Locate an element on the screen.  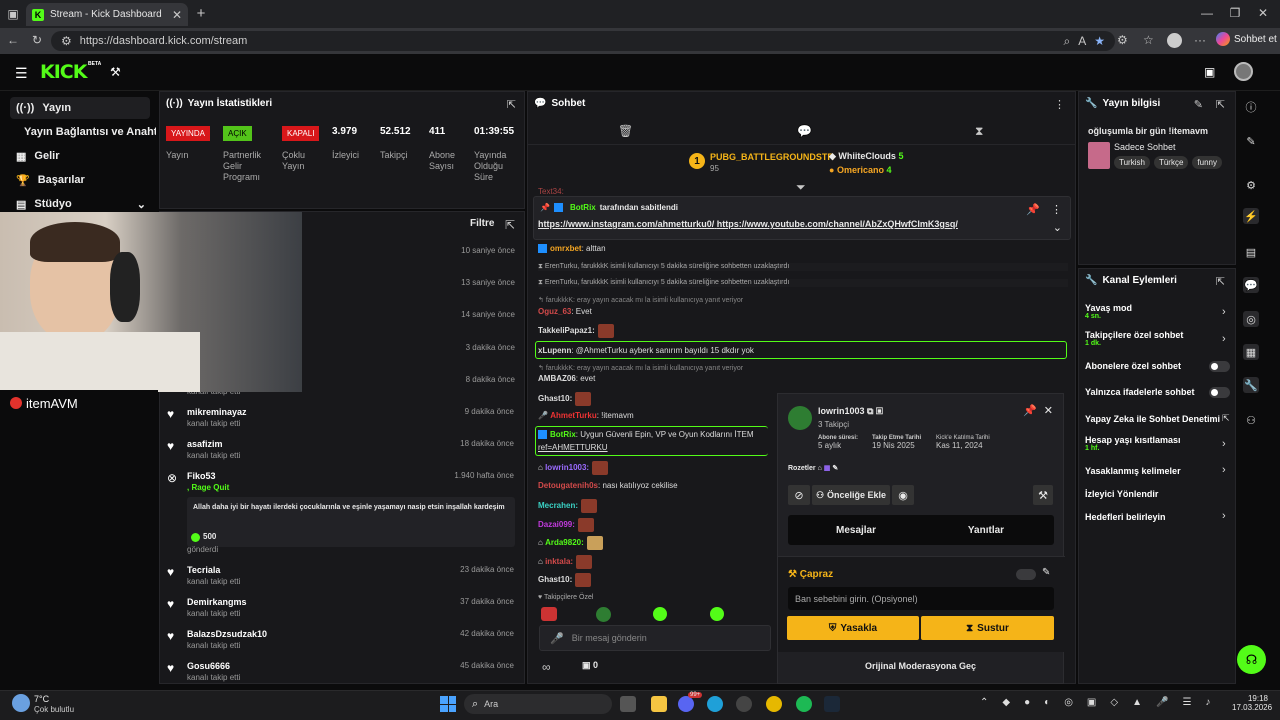
chat-username: Detougatenih0s is located at coordinates (568, 485).